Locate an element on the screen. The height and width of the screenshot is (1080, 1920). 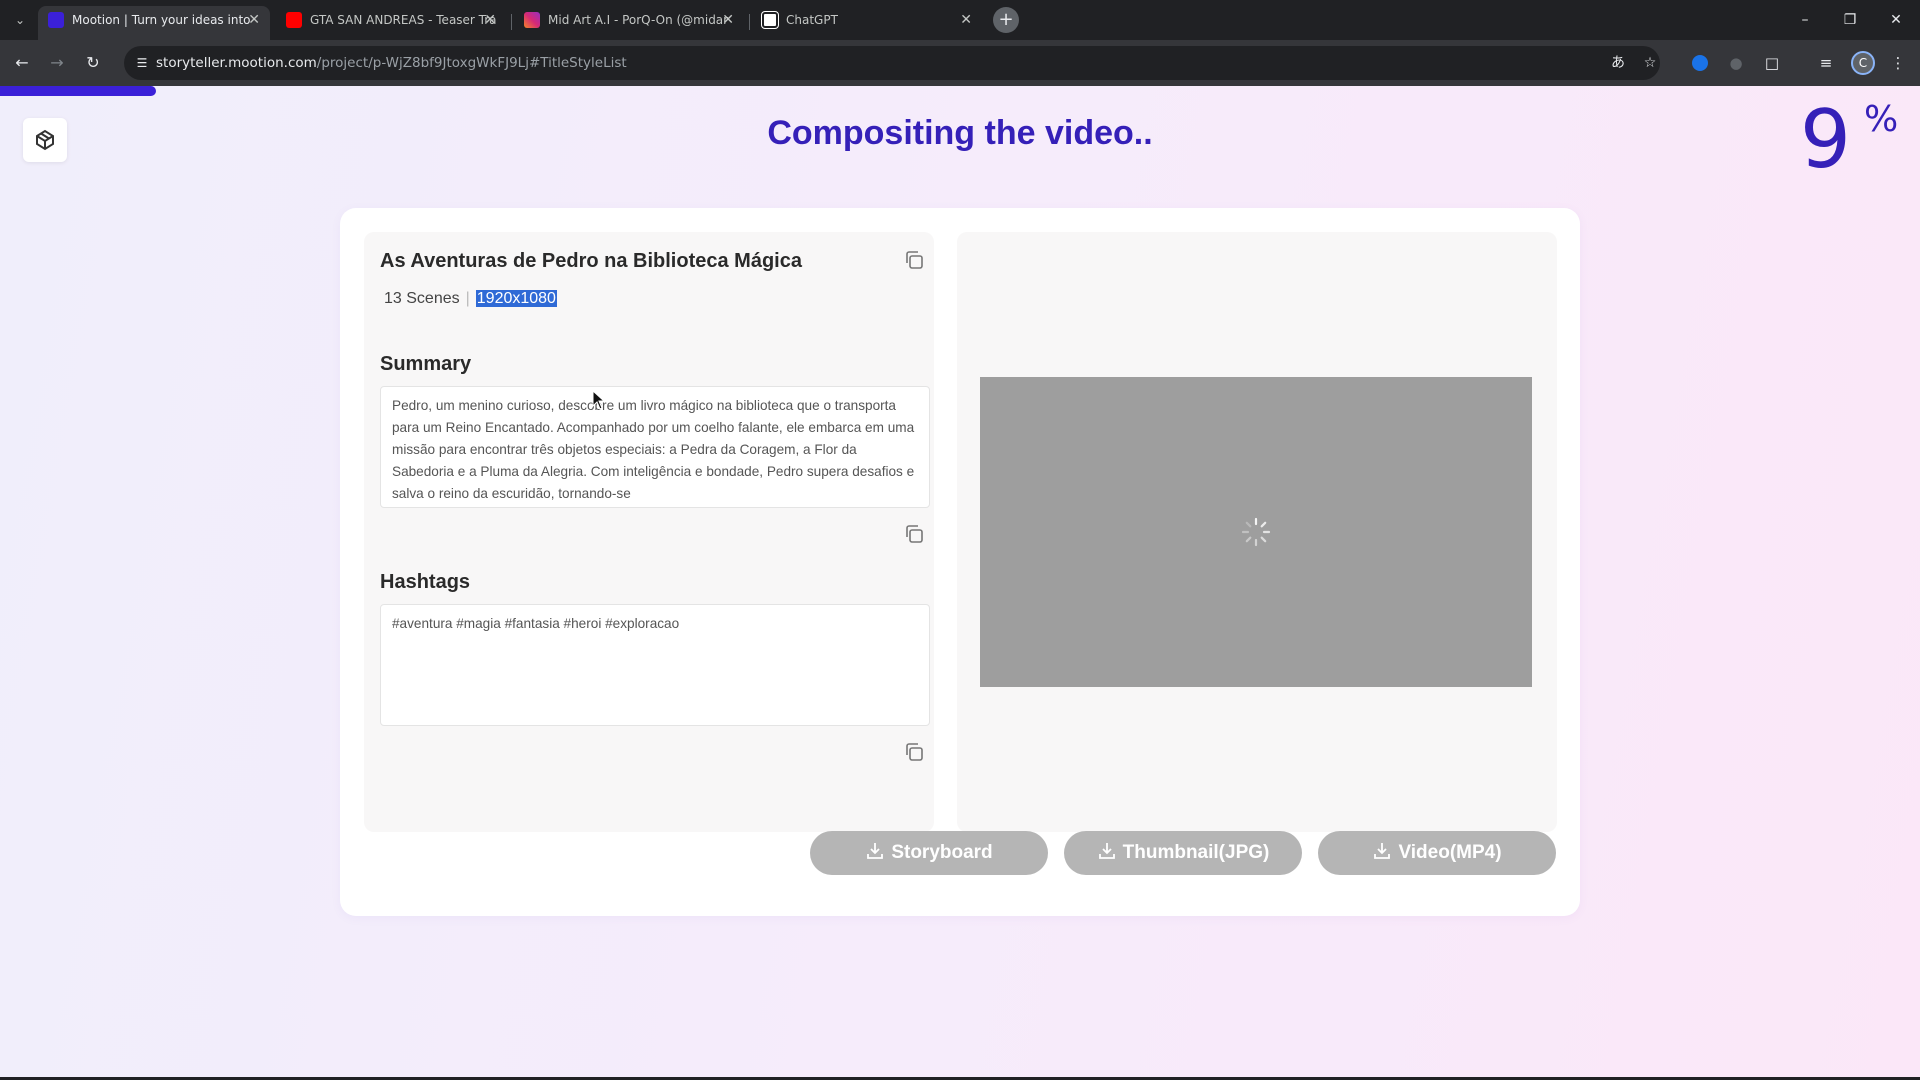
progress-bar is located at coordinates (960, 91).